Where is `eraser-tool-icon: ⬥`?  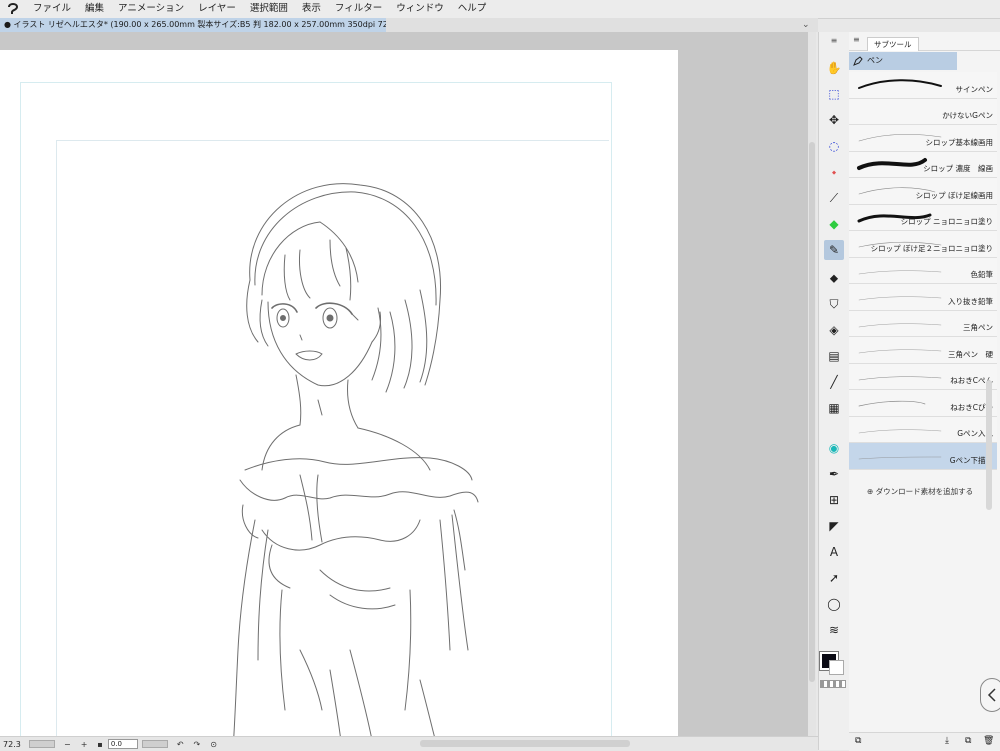
eraser-tool-icon: ⬥ is located at coordinates (834, 278).